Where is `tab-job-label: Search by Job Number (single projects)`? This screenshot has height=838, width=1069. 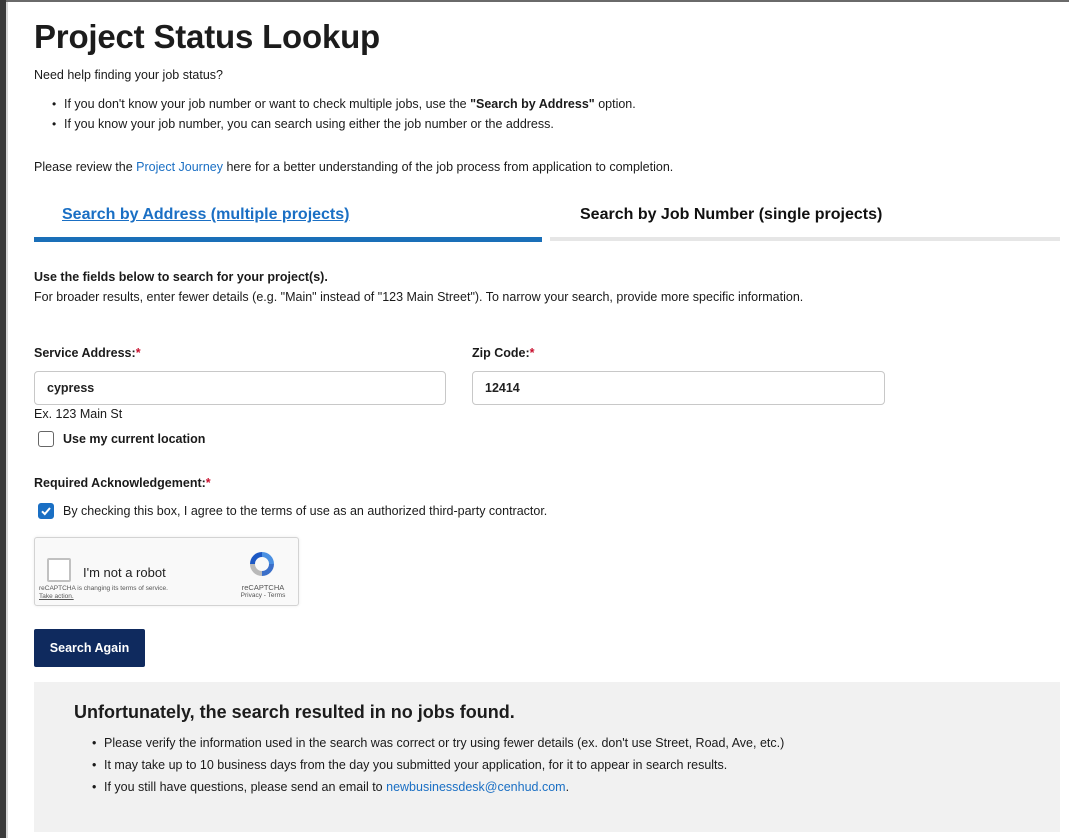 tab-job-label: Search by Job Number (single projects) is located at coordinates (731, 214).